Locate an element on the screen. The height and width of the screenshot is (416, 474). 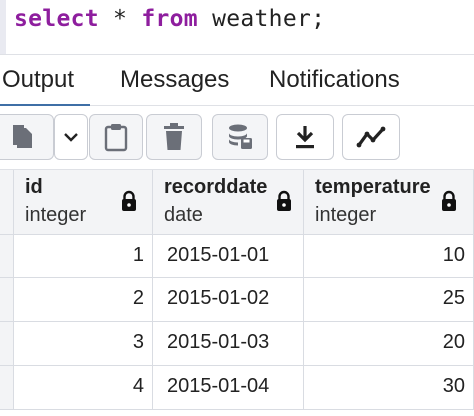
cell-value: 25 is located at coordinates (453, 298).